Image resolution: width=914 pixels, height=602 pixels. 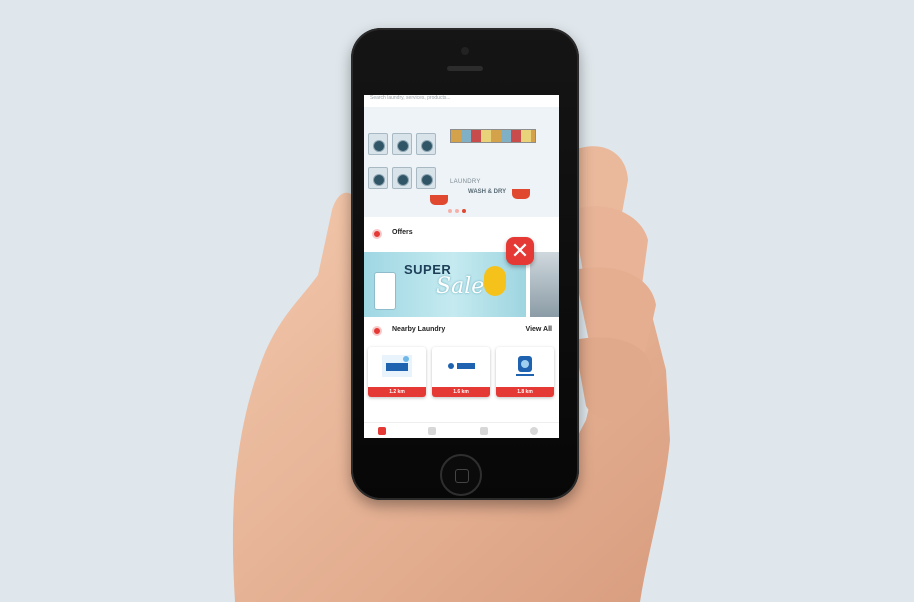 I want to click on bottom-navigation, so click(x=461, y=430).